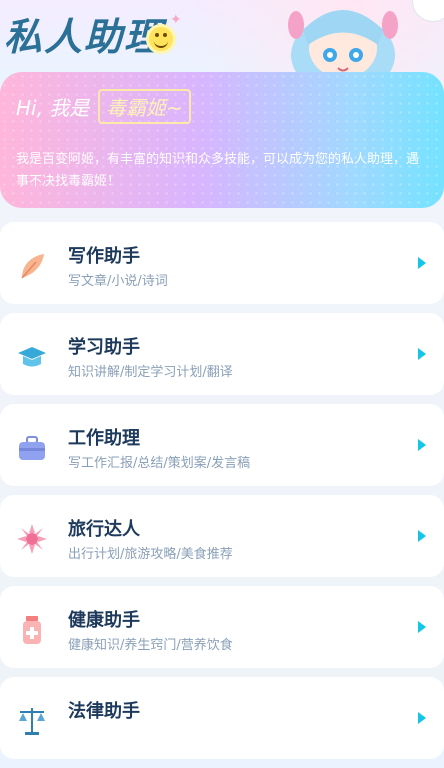 This screenshot has width=444, height=768. What do you see at coordinates (161, 39) in the screenshot?
I see `smile-icon` at bounding box center [161, 39].